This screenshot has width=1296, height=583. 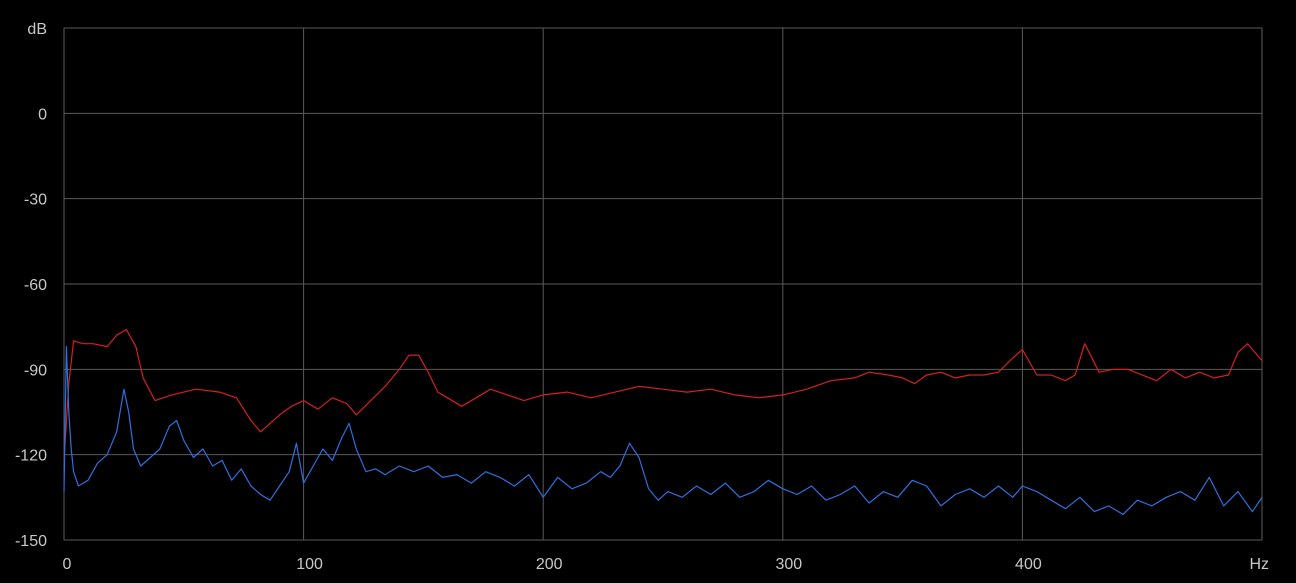 What do you see at coordinates (309, 564) in the screenshot?
I see `x-tick-label: 100` at bounding box center [309, 564].